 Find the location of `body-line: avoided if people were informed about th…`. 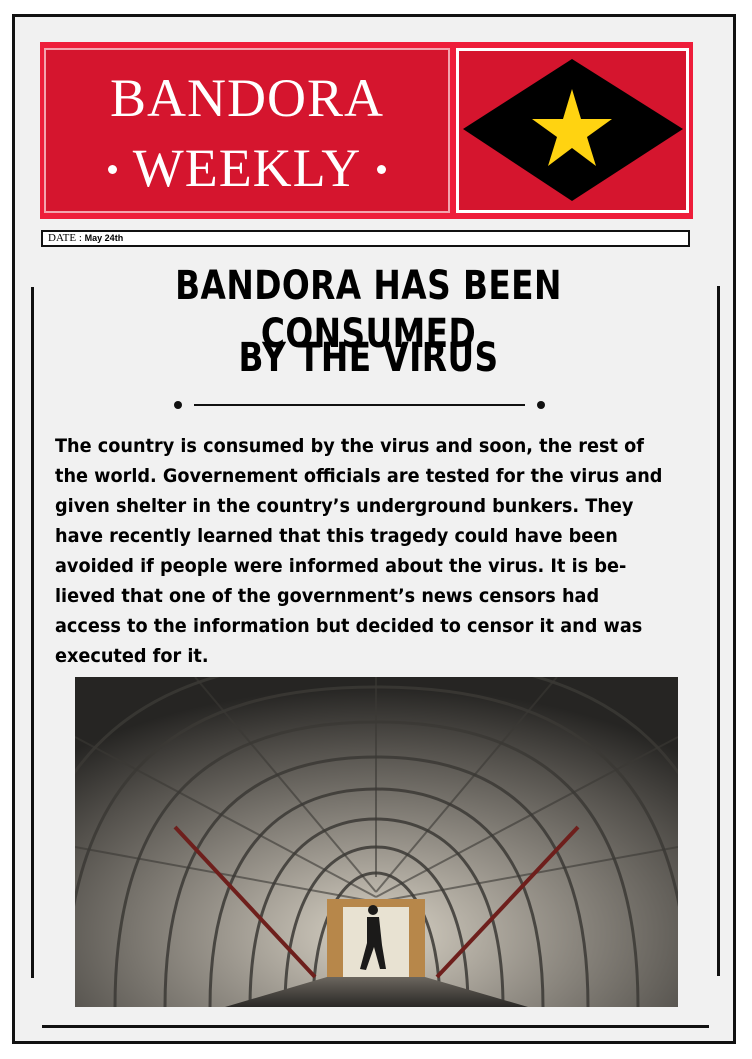

body-line: avoided if people were informed about th… is located at coordinates (341, 566).